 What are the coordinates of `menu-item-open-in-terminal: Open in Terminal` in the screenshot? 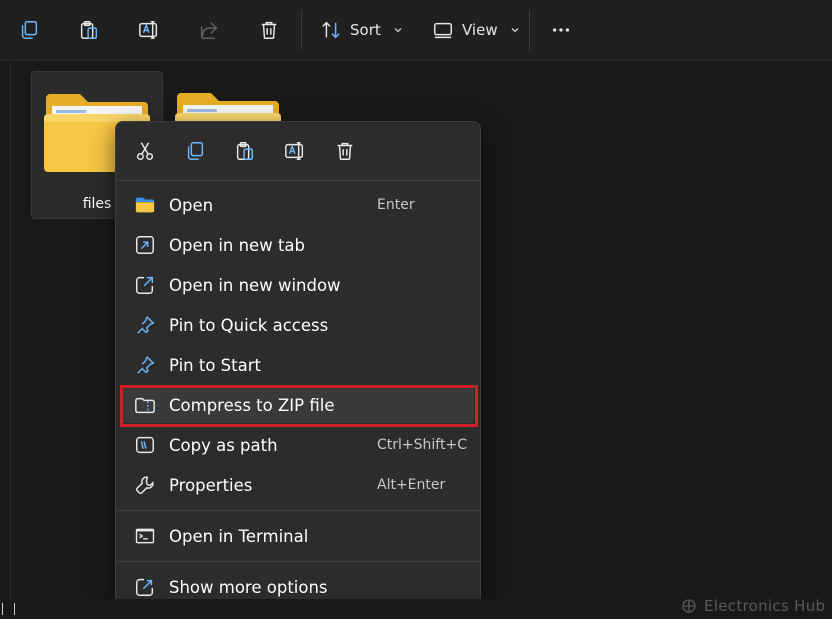 It's located at (298, 536).